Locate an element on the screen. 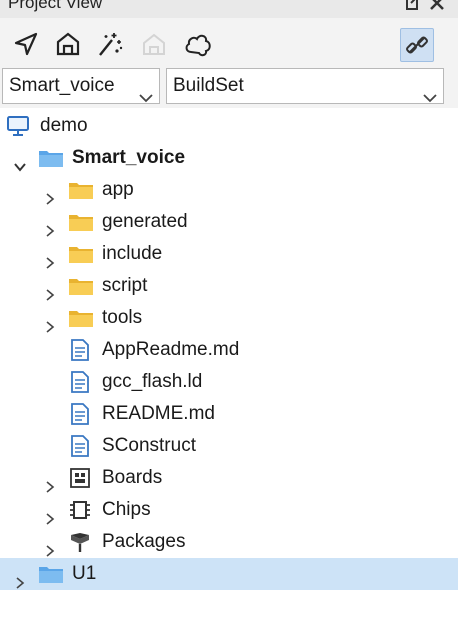 This screenshot has width=458, height=626. monitor-icon is located at coordinates (18, 126).